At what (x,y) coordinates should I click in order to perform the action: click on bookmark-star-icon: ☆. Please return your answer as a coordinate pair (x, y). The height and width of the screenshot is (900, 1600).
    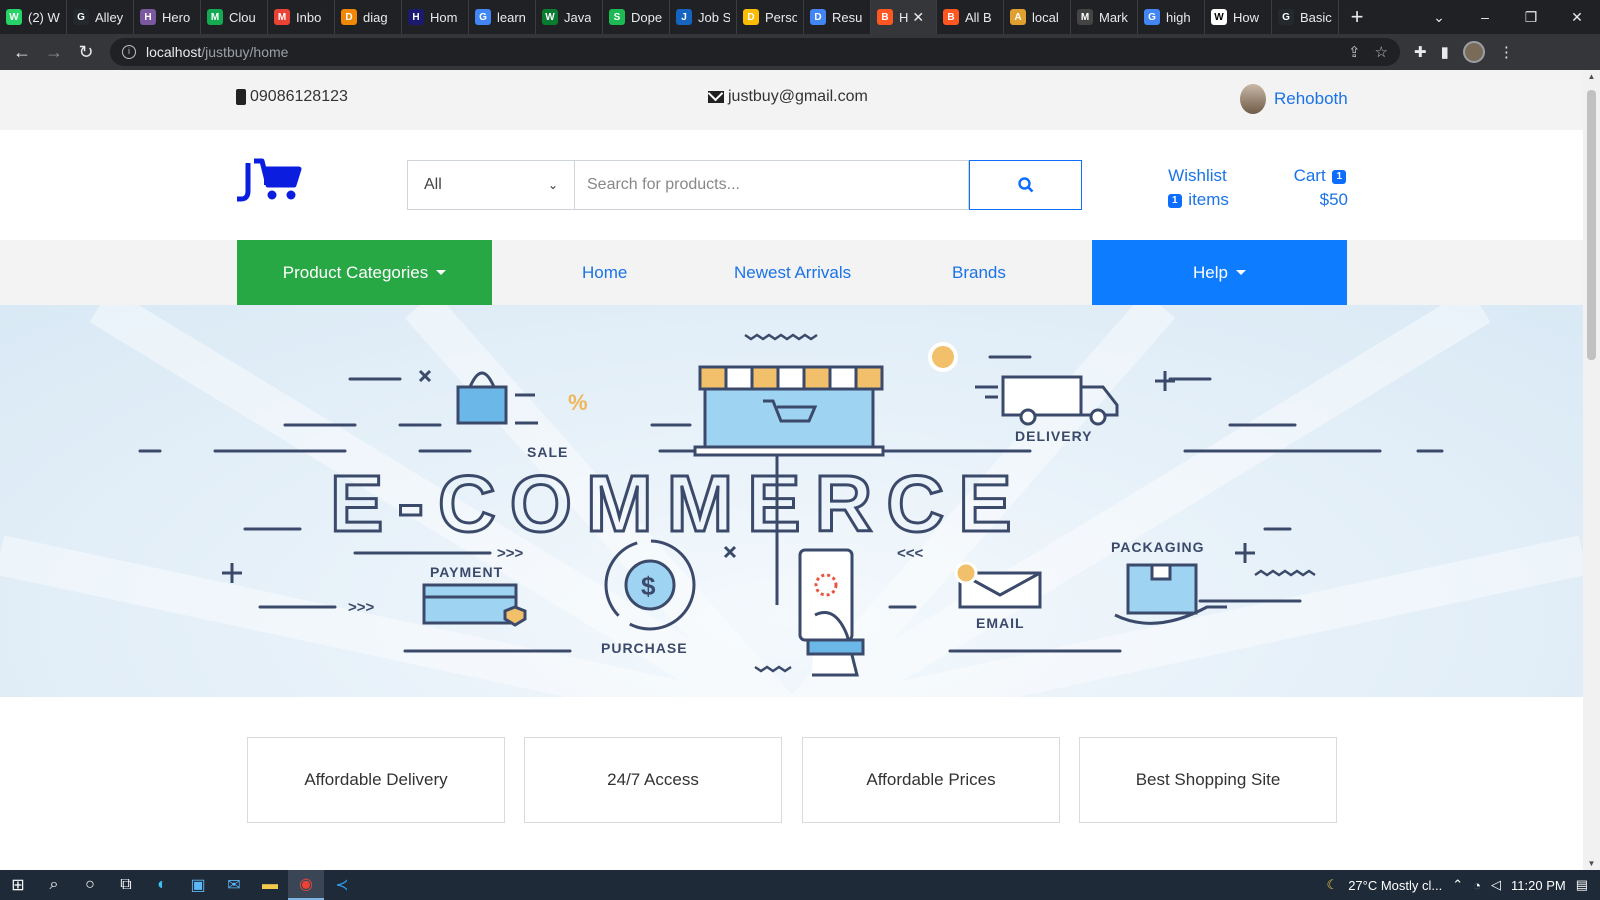
    Looking at the image, I should click on (1381, 52).